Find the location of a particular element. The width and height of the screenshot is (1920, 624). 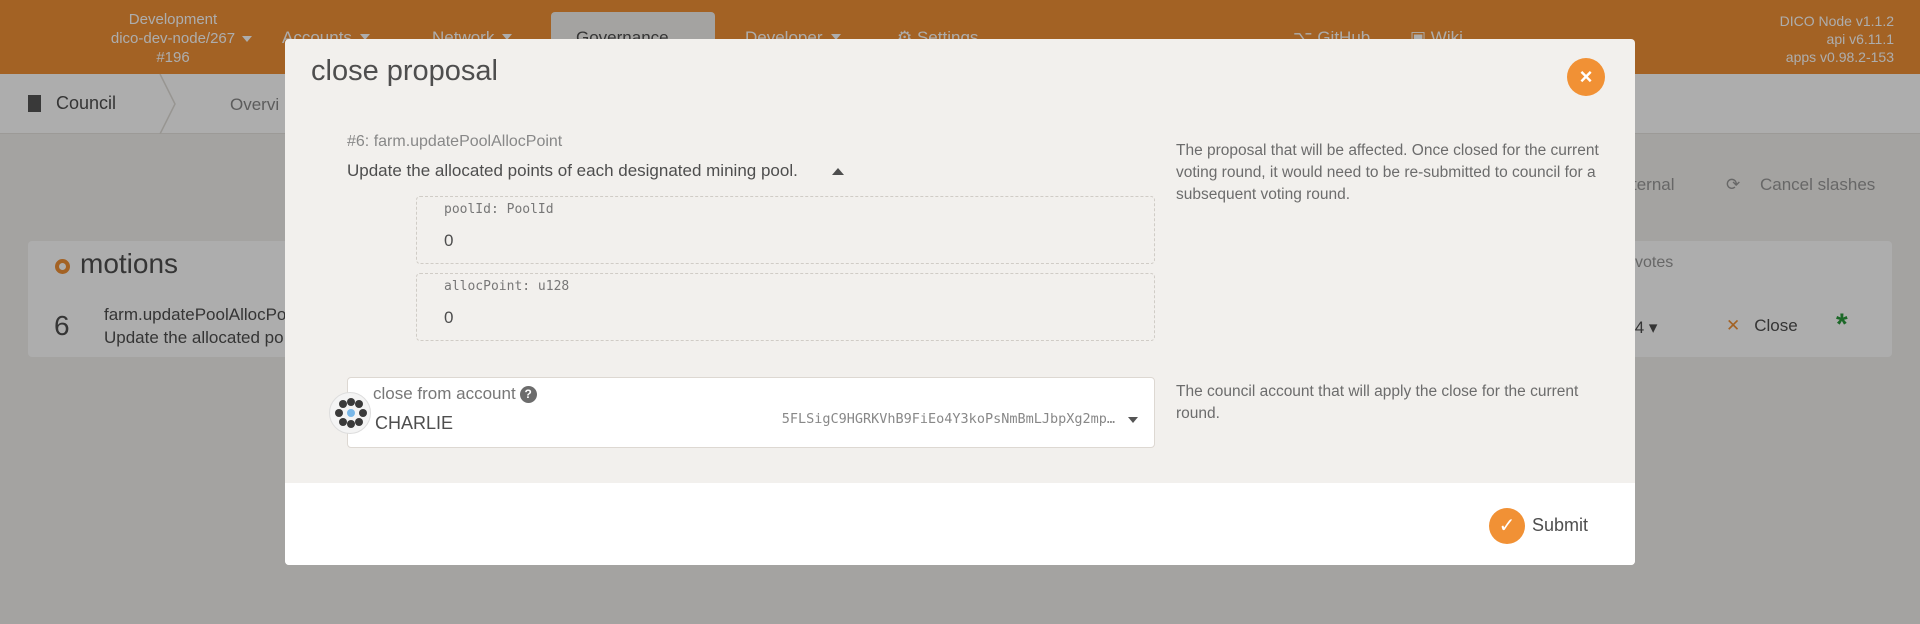

param-alloc-point: allocPoint: u128 0 is located at coordinates (785, 307).